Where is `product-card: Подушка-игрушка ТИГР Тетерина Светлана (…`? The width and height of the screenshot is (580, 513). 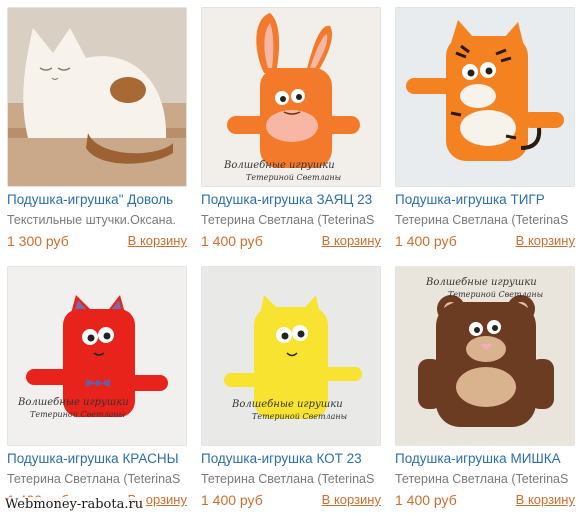 product-card: Подушка-игрушка ТИГР Тетерина Светлана (… is located at coordinates (485, 129).